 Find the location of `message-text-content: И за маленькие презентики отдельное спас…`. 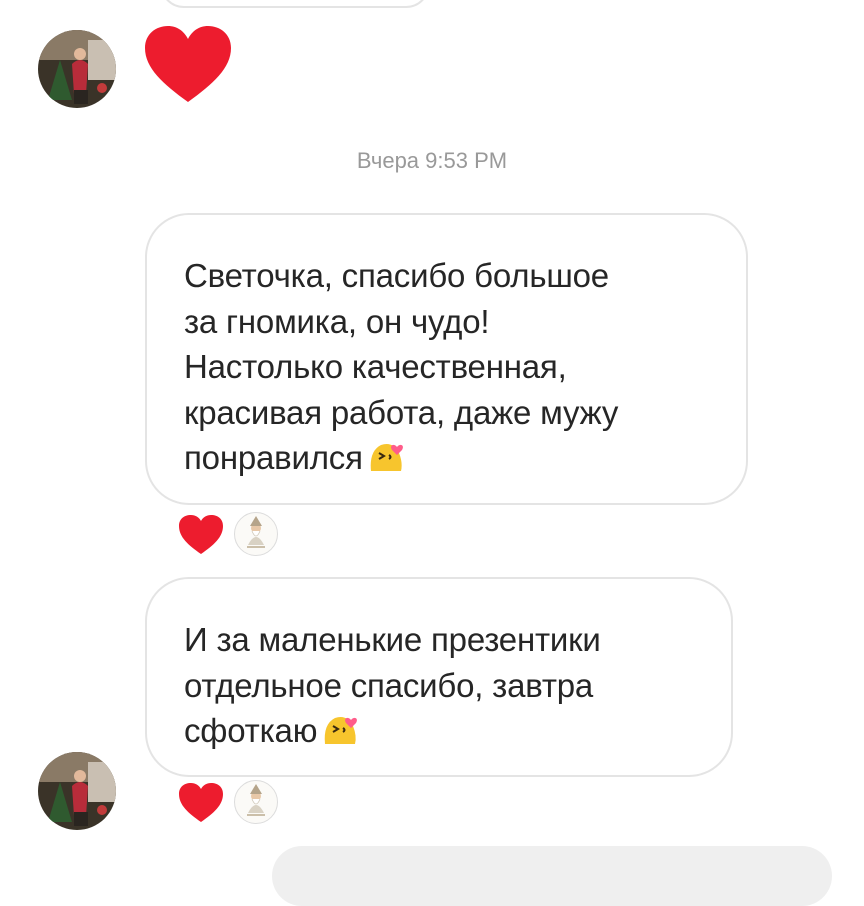

message-text-content: И за маленькие презентики отдельное спас… is located at coordinates (392, 685).